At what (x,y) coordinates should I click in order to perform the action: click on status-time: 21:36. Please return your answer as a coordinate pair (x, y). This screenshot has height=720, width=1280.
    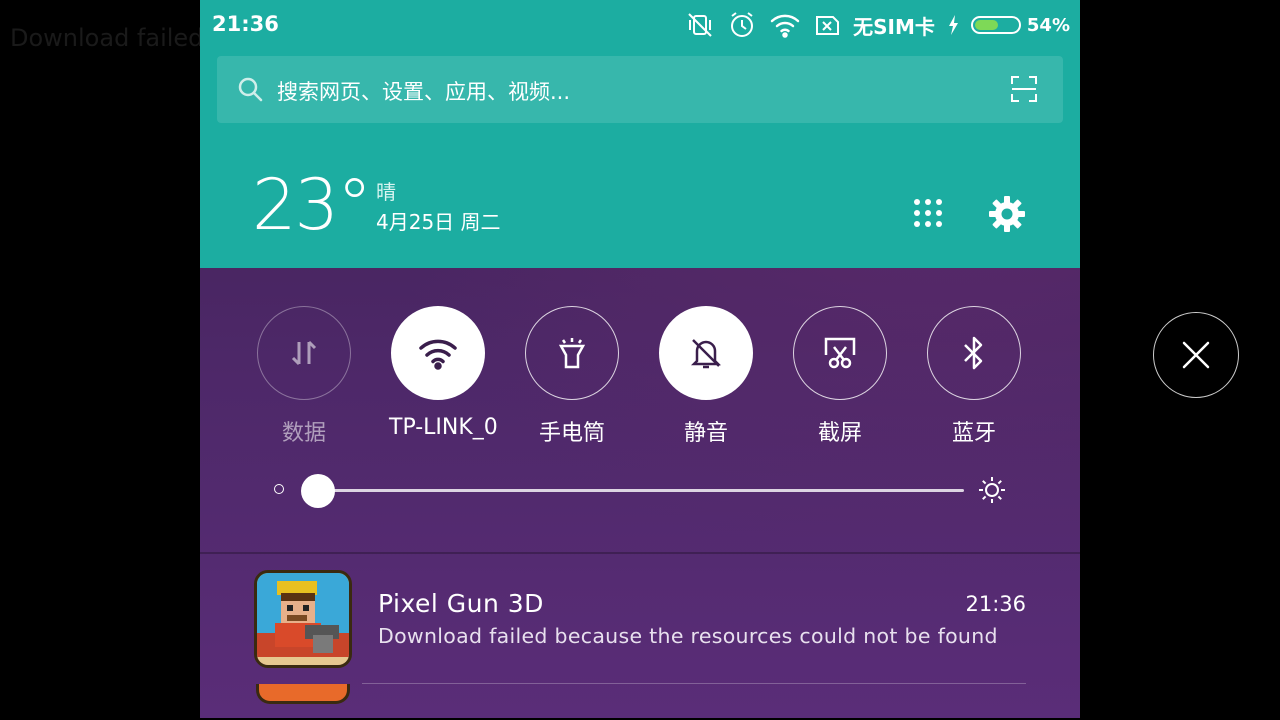
    Looking at the image, I should click on (245, 24).